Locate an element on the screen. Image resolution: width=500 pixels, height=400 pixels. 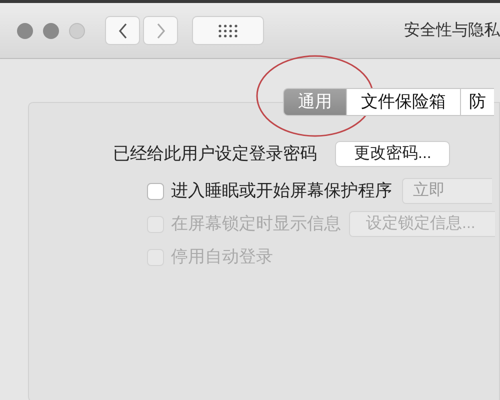
show-all-button is located at coordinates (228, 30).